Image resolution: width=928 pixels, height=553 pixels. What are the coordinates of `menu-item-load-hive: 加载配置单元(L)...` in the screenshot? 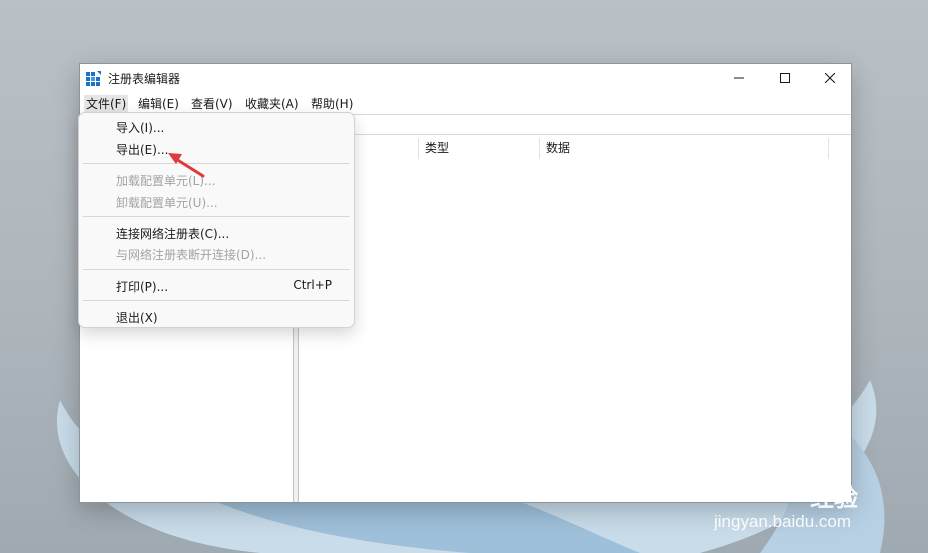 It's located at (166, 181).